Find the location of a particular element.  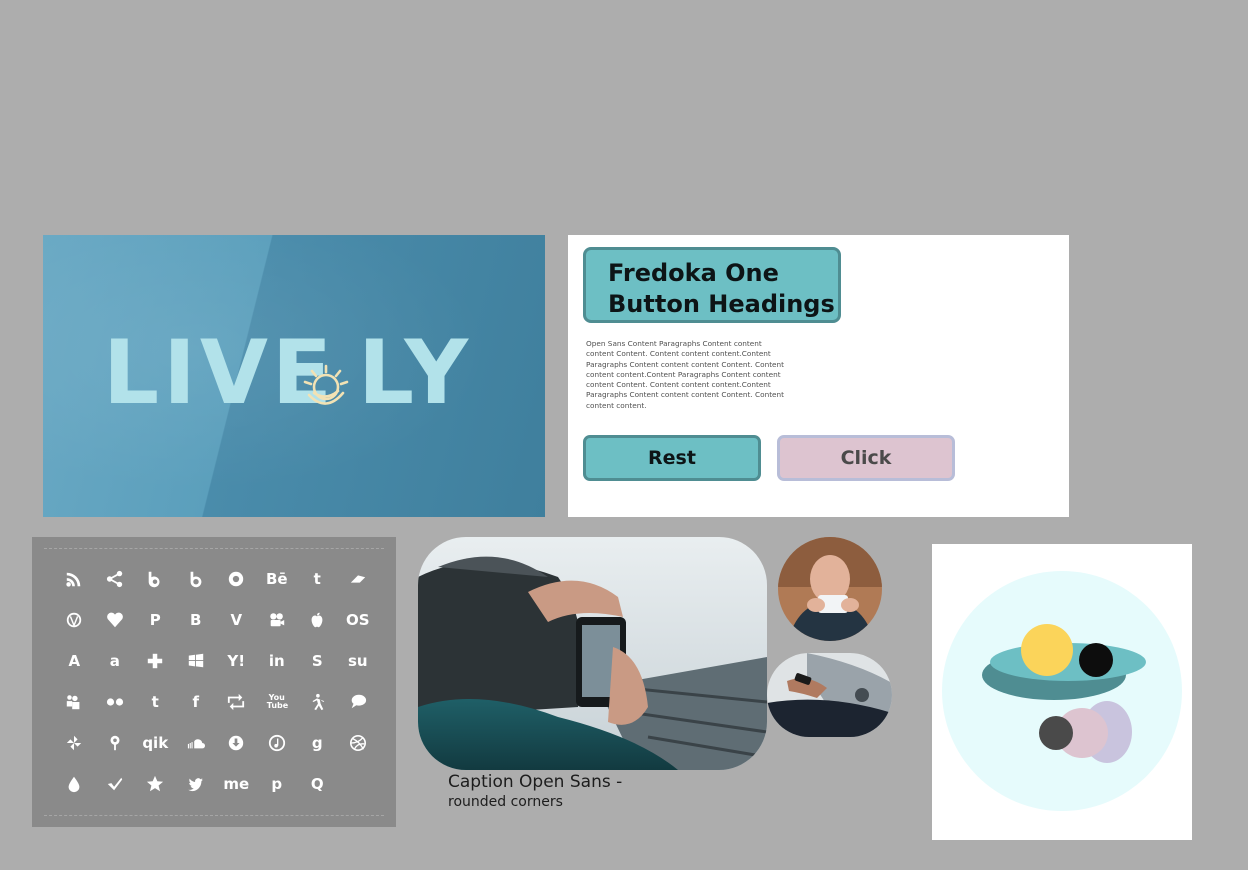

lively-logo: LIVE LY is located at coordinates (287, 368).